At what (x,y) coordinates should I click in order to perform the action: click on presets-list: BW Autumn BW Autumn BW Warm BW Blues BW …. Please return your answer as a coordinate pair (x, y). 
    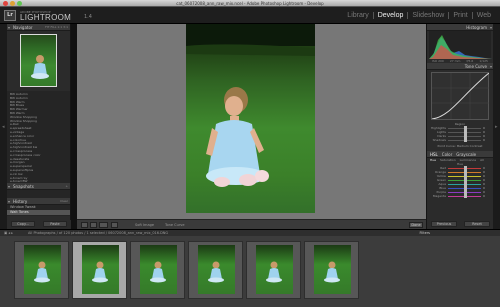
    Looking at the image, I should click on (38, 137).